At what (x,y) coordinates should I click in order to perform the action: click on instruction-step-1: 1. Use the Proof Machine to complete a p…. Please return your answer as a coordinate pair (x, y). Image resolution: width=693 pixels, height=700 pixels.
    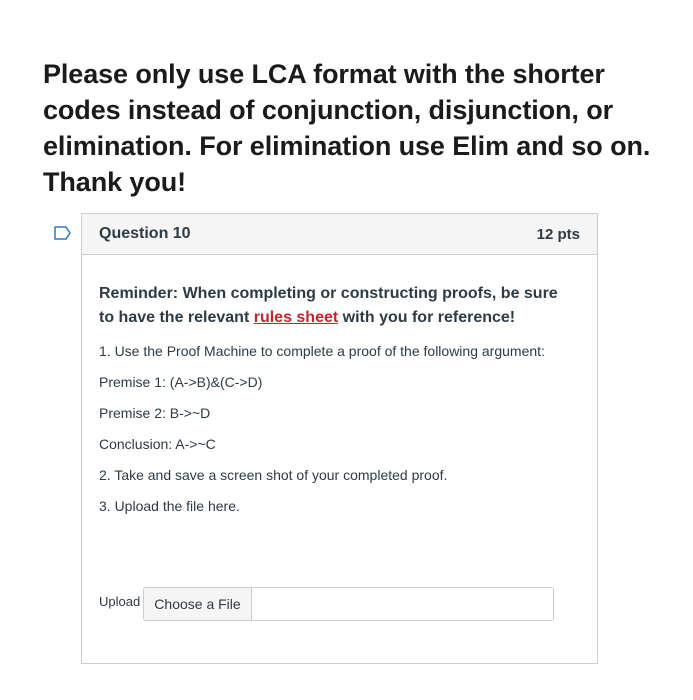
    Looking at the image, I should click on (322, 351).